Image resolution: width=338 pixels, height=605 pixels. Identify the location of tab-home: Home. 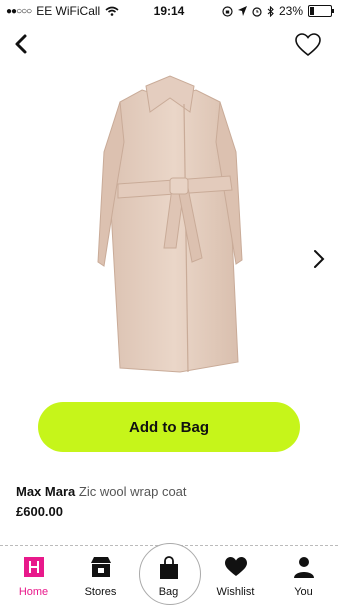
(33, 574).